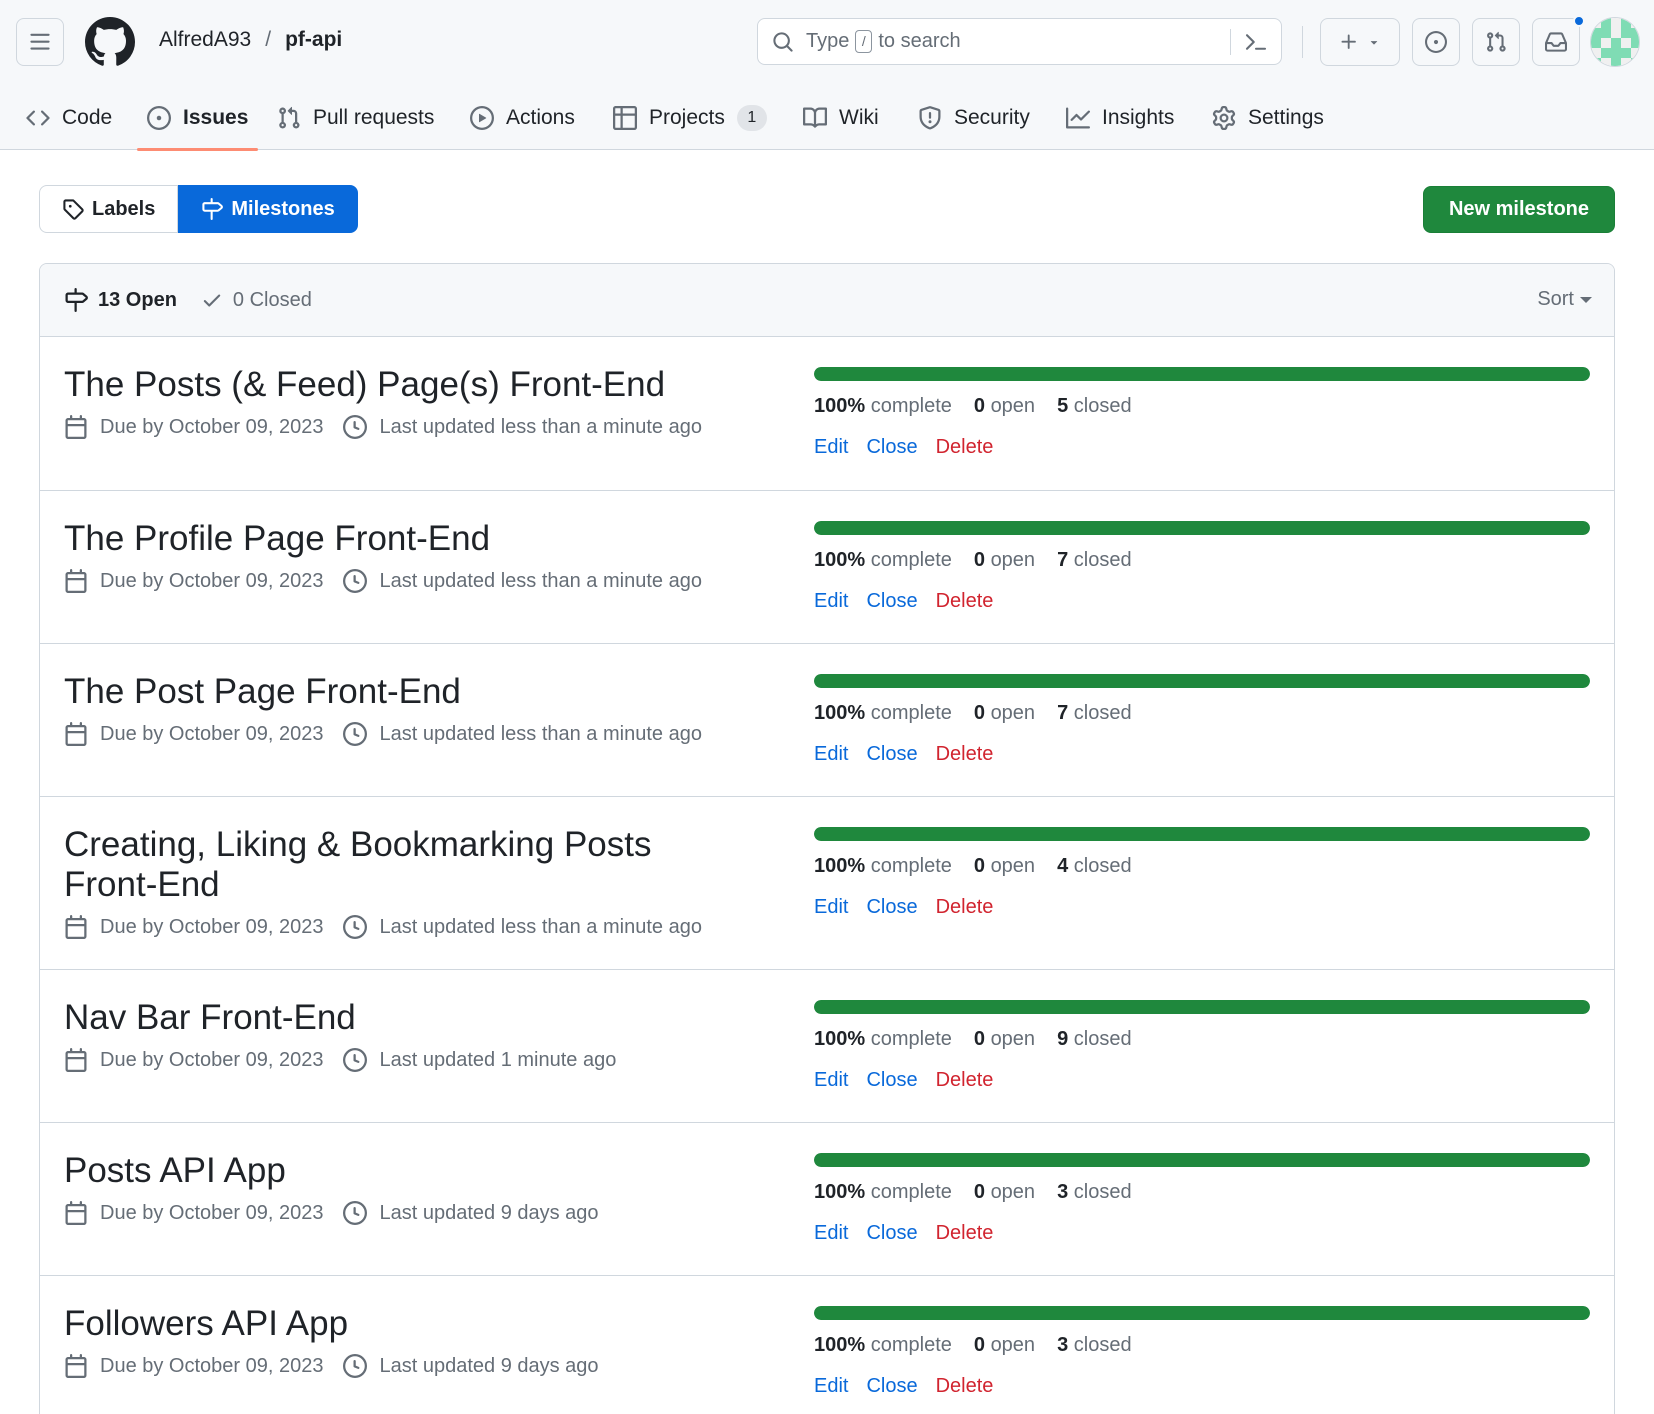 This screenshot has width=1654, height=1414. I want to click on command-palette-icon, so click(1256, 42).